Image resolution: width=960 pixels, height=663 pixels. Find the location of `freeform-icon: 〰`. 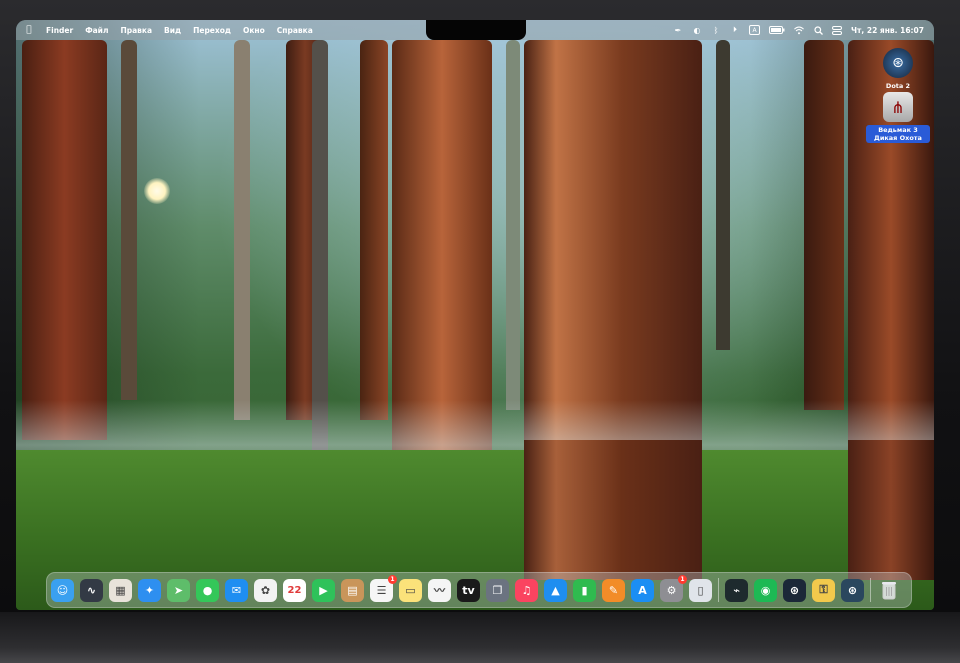

freeform-icon: 〰 is located at coordinates (439, 590).